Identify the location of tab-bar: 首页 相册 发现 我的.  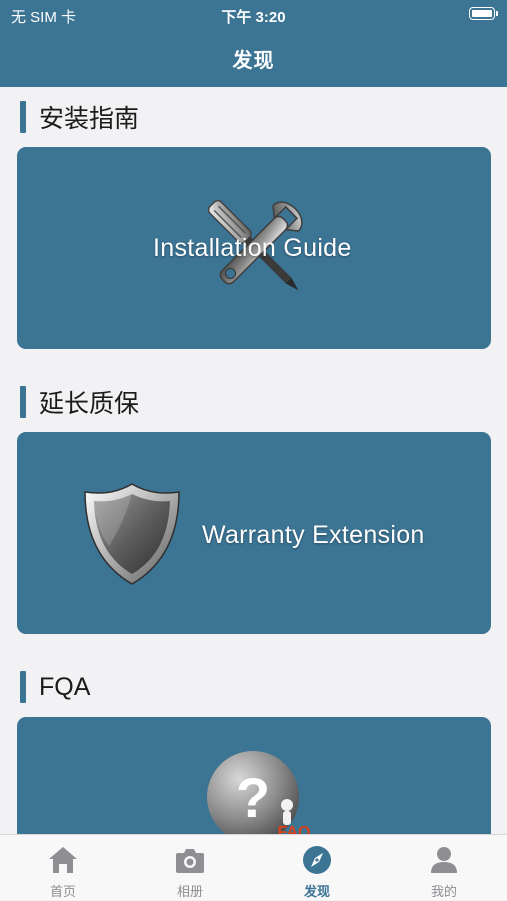
(253, 867).